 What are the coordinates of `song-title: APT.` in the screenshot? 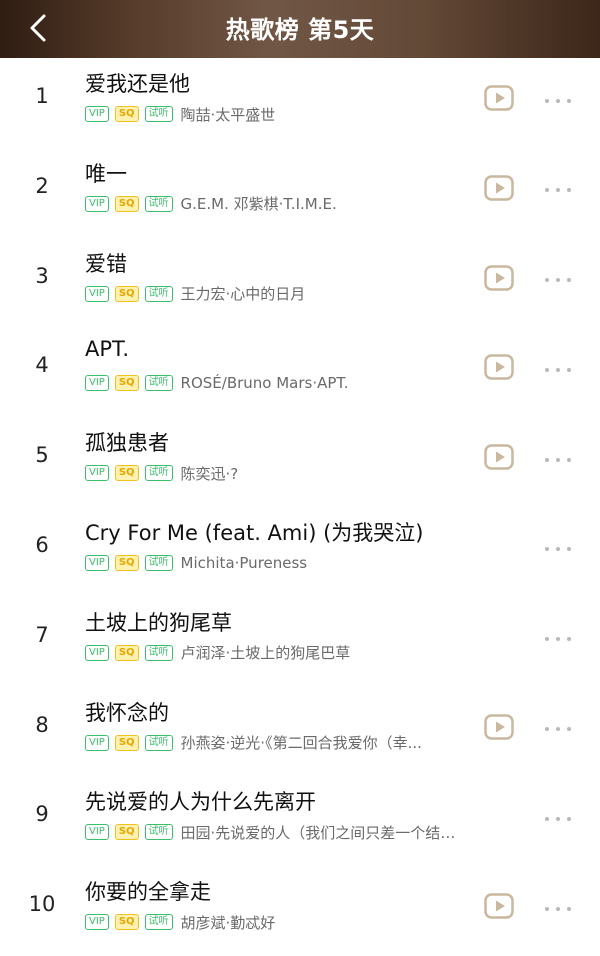 It's located at (107, 349).